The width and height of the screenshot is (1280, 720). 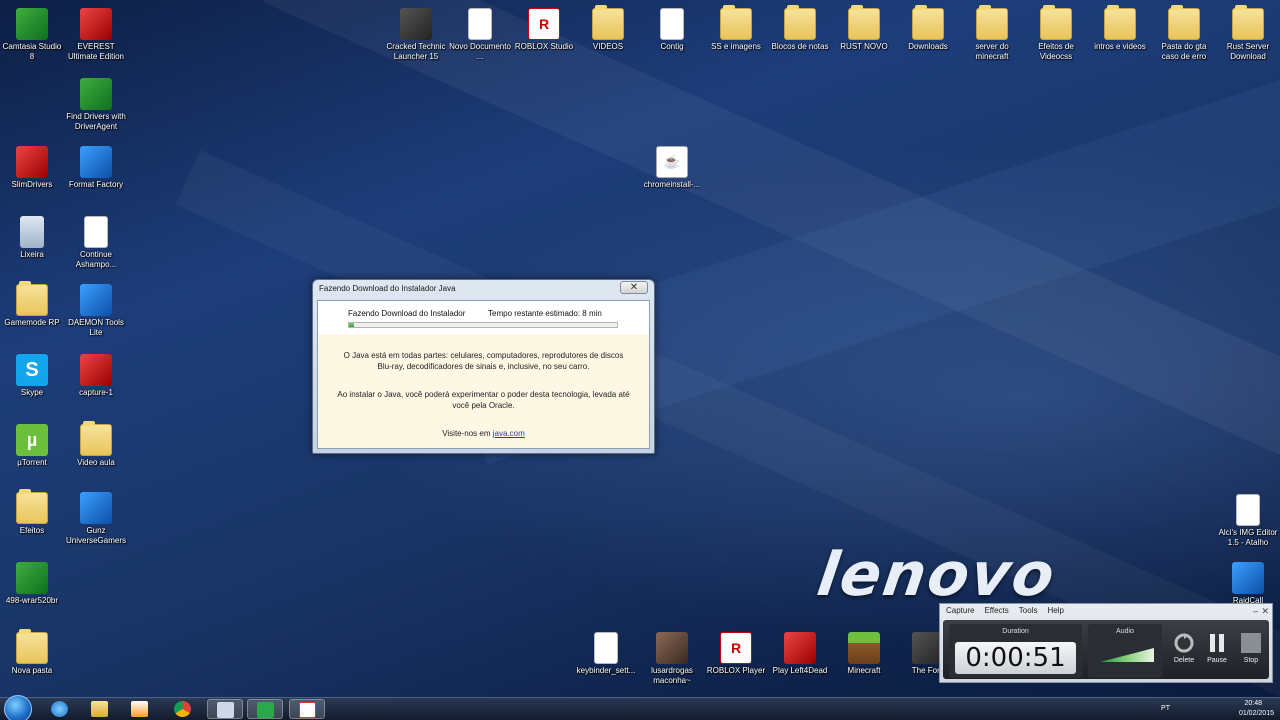 I want to click on taskbar-java-installer, so click(x=307, y=709).